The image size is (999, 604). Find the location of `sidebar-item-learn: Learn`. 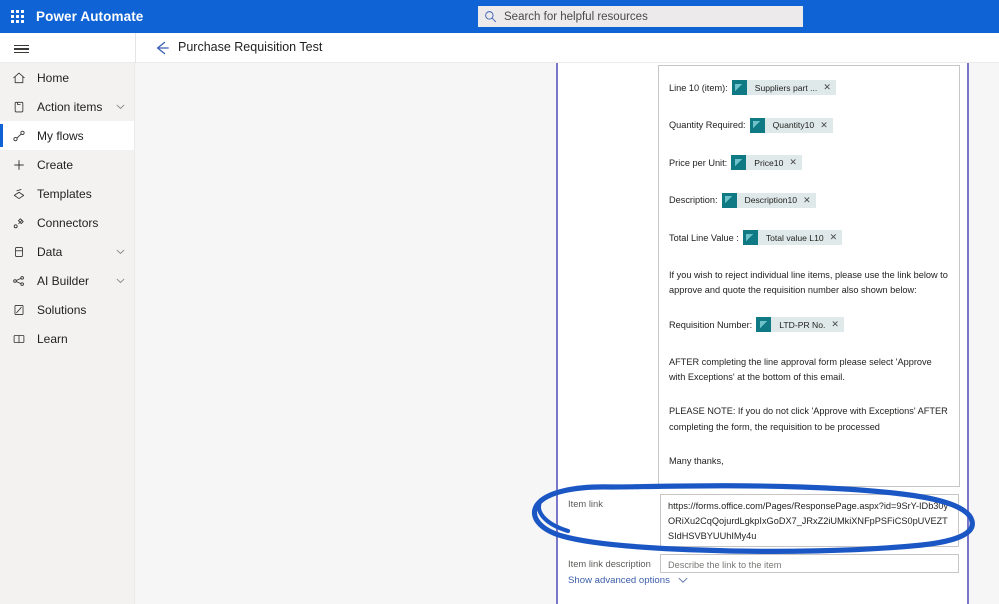

sidebar-item-learn: Learn is located at coordinates (67, 338).